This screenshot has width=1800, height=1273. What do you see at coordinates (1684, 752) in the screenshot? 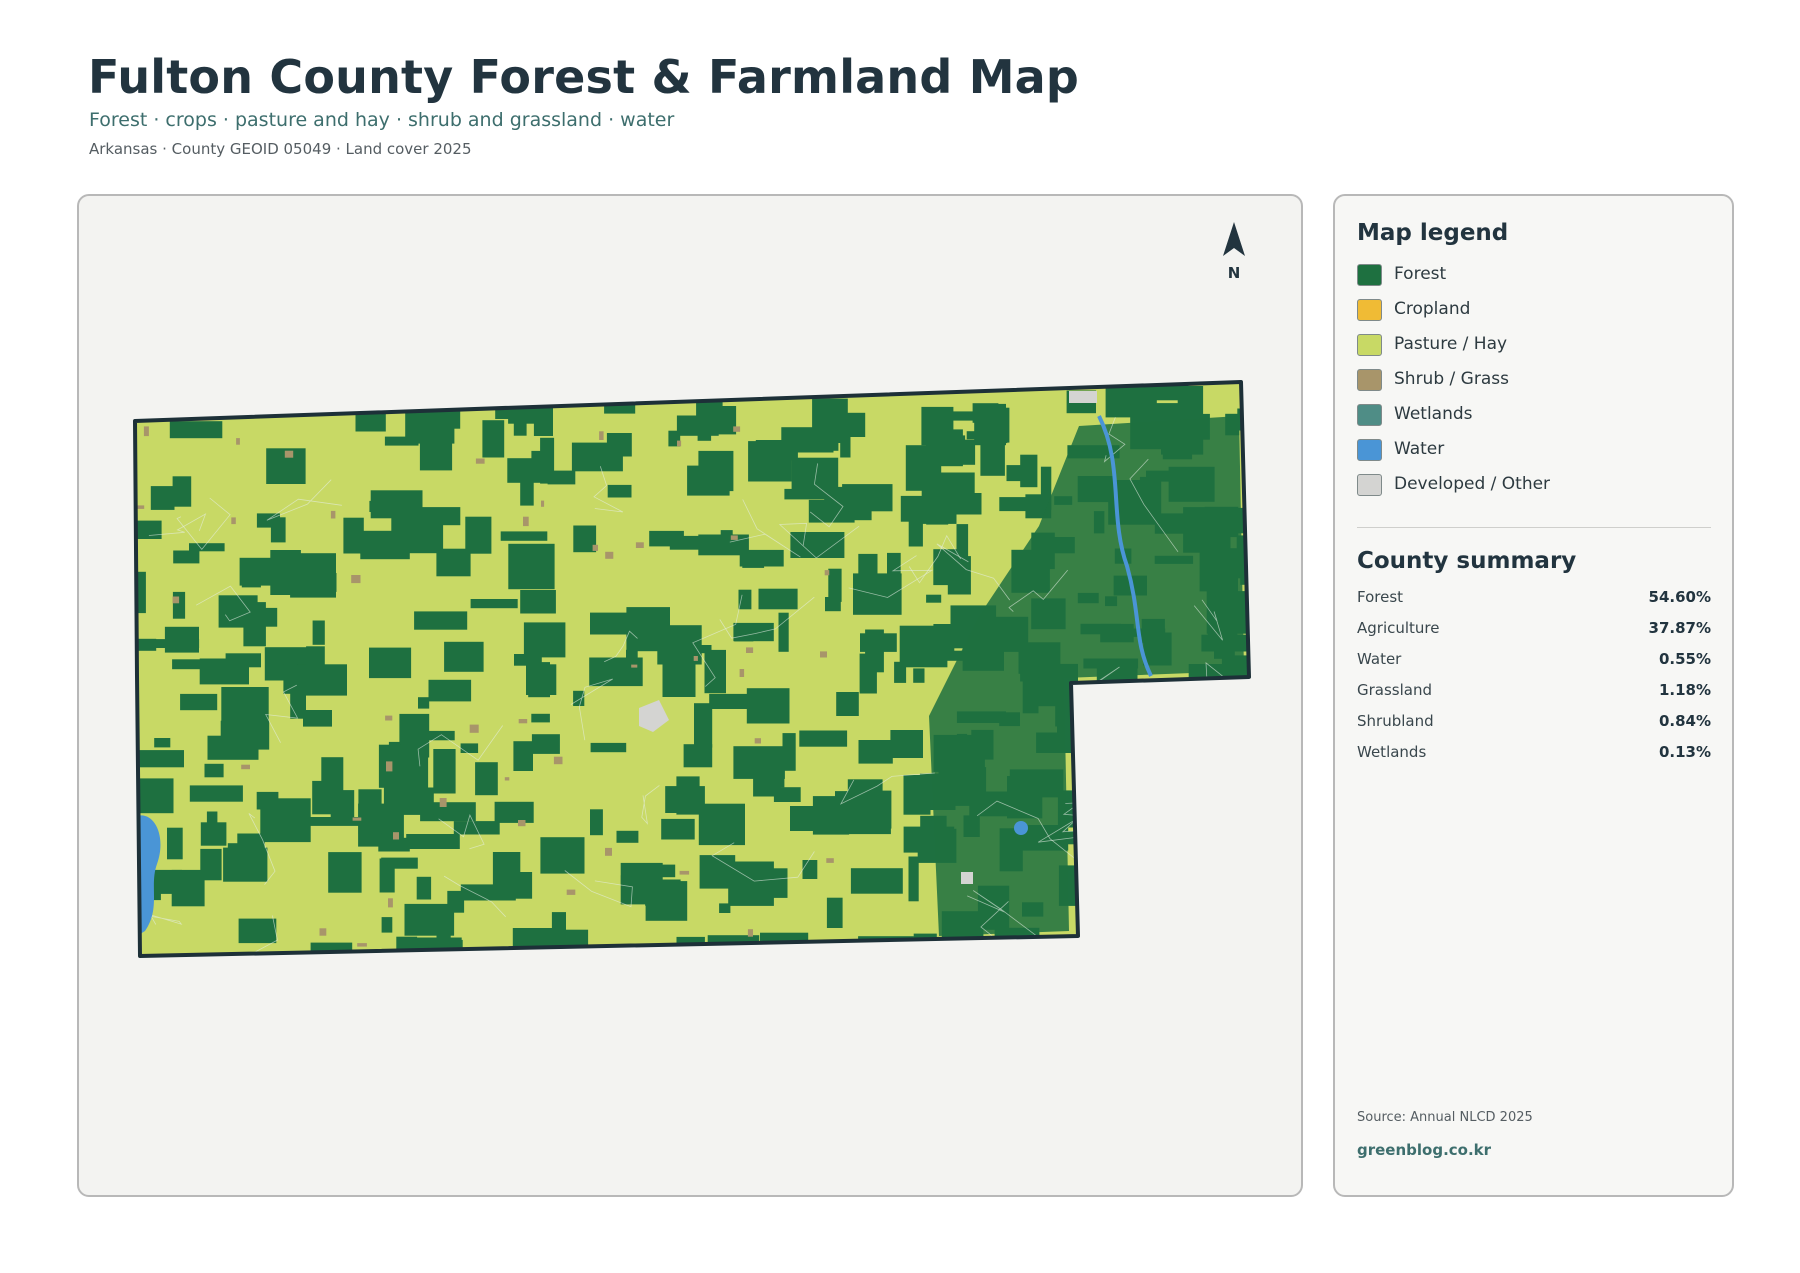
I see `summary-value: 0.13%` at bounding box center [1684, 752].